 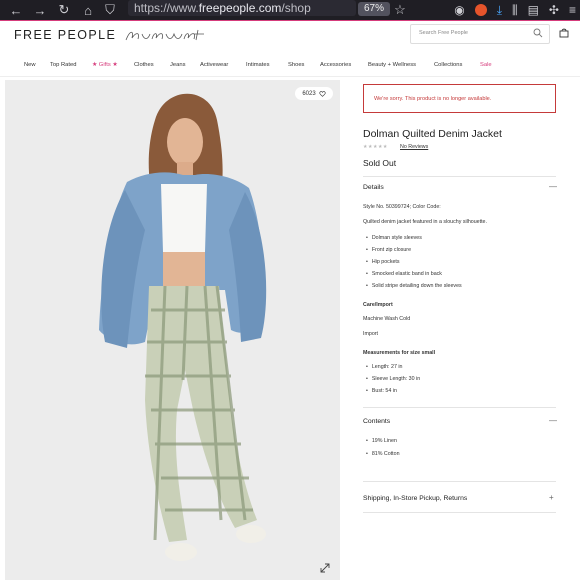 What do you see at coordinates (480, 34) in the screenshot?
I see `search-bar: Search Free People` at bounding box center [480, 34].